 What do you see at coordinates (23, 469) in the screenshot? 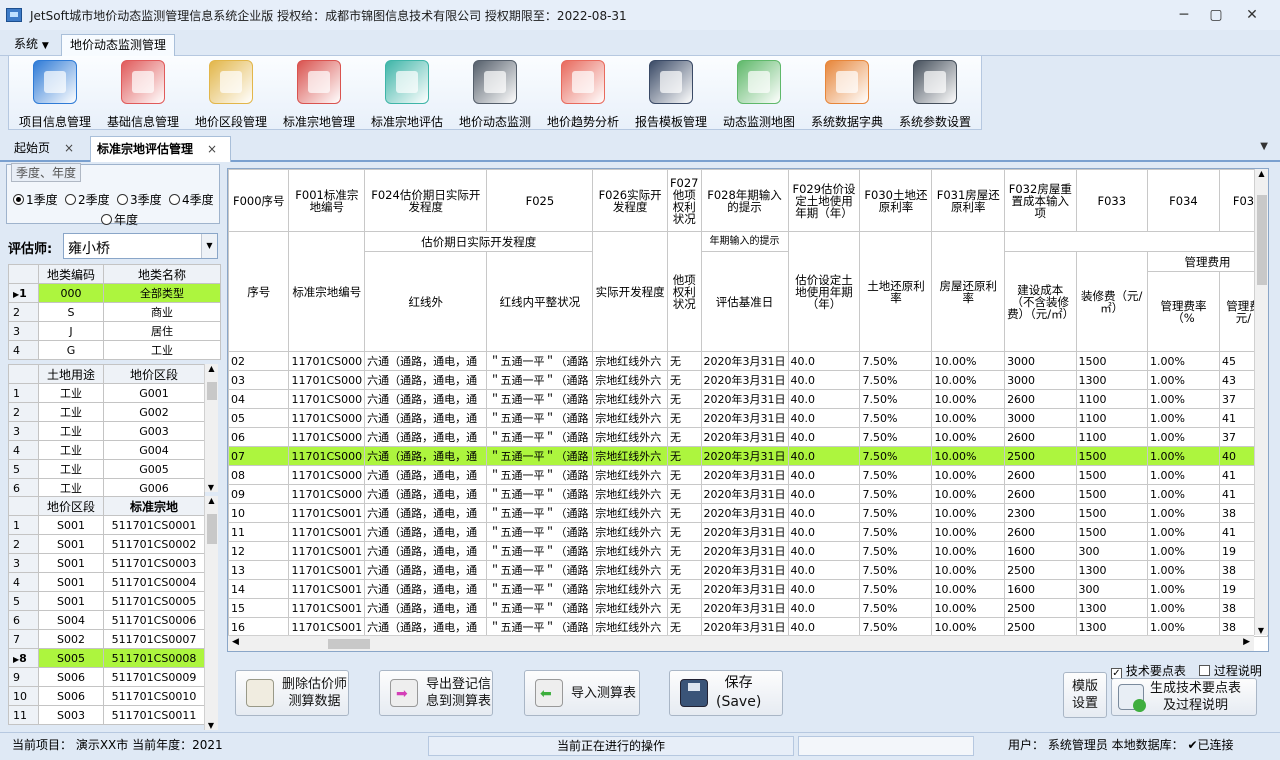
I see `row-number: 5` at bounding box center [23, 469].